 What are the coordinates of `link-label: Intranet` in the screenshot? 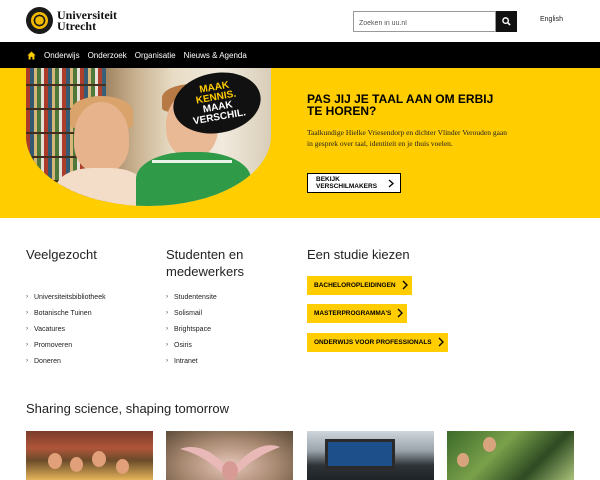 It's located at (186, 361).